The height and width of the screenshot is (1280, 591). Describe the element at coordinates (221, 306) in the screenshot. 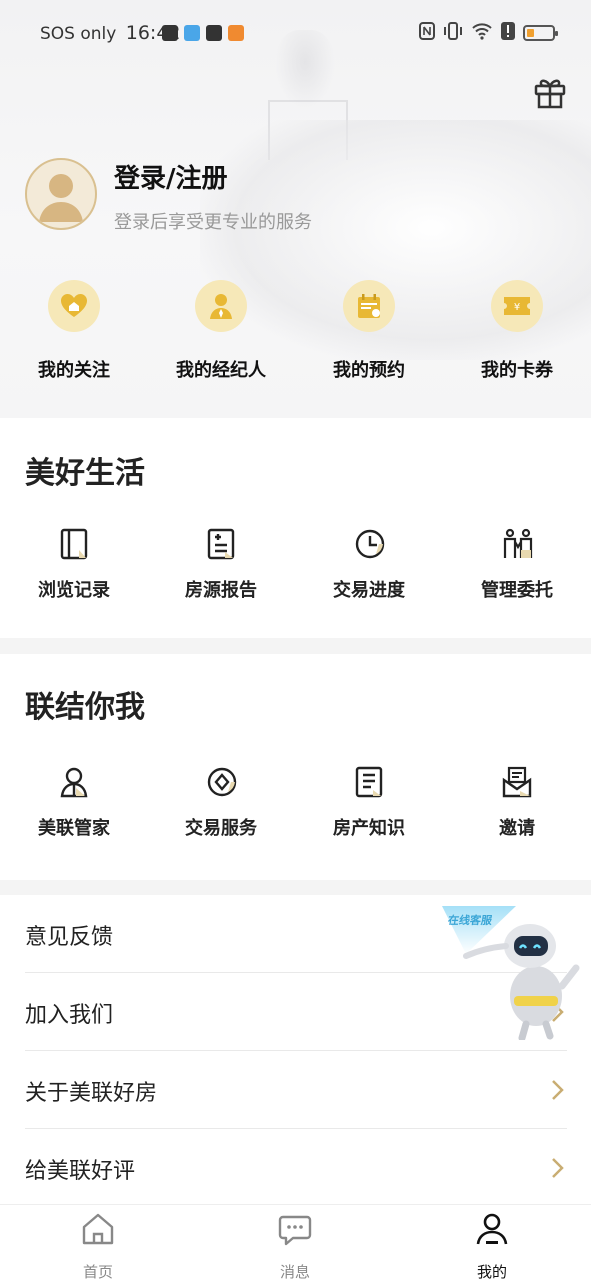

I see `agent-icon` at that location.